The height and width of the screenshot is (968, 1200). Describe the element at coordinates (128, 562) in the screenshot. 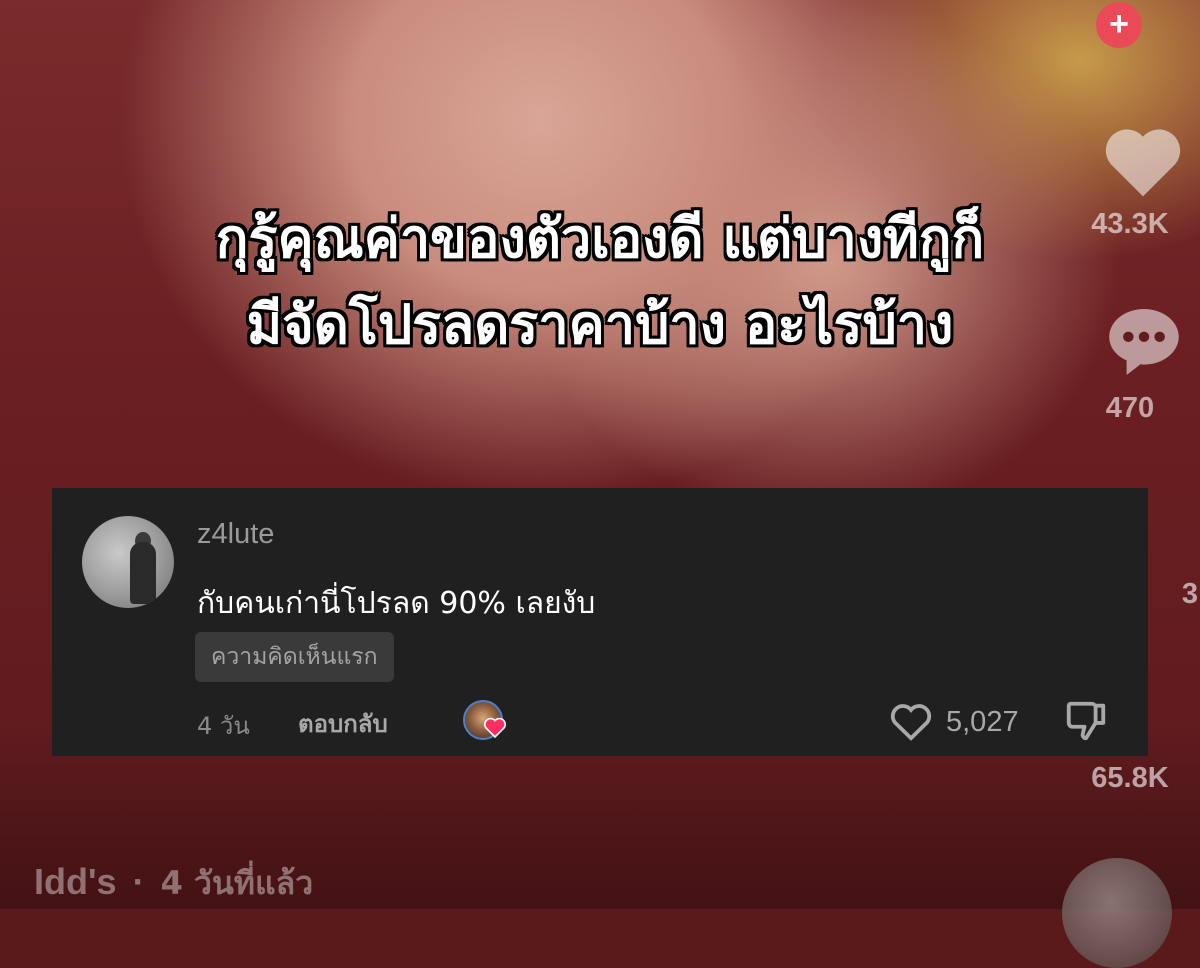

I see `commenter-avatar` at that location.